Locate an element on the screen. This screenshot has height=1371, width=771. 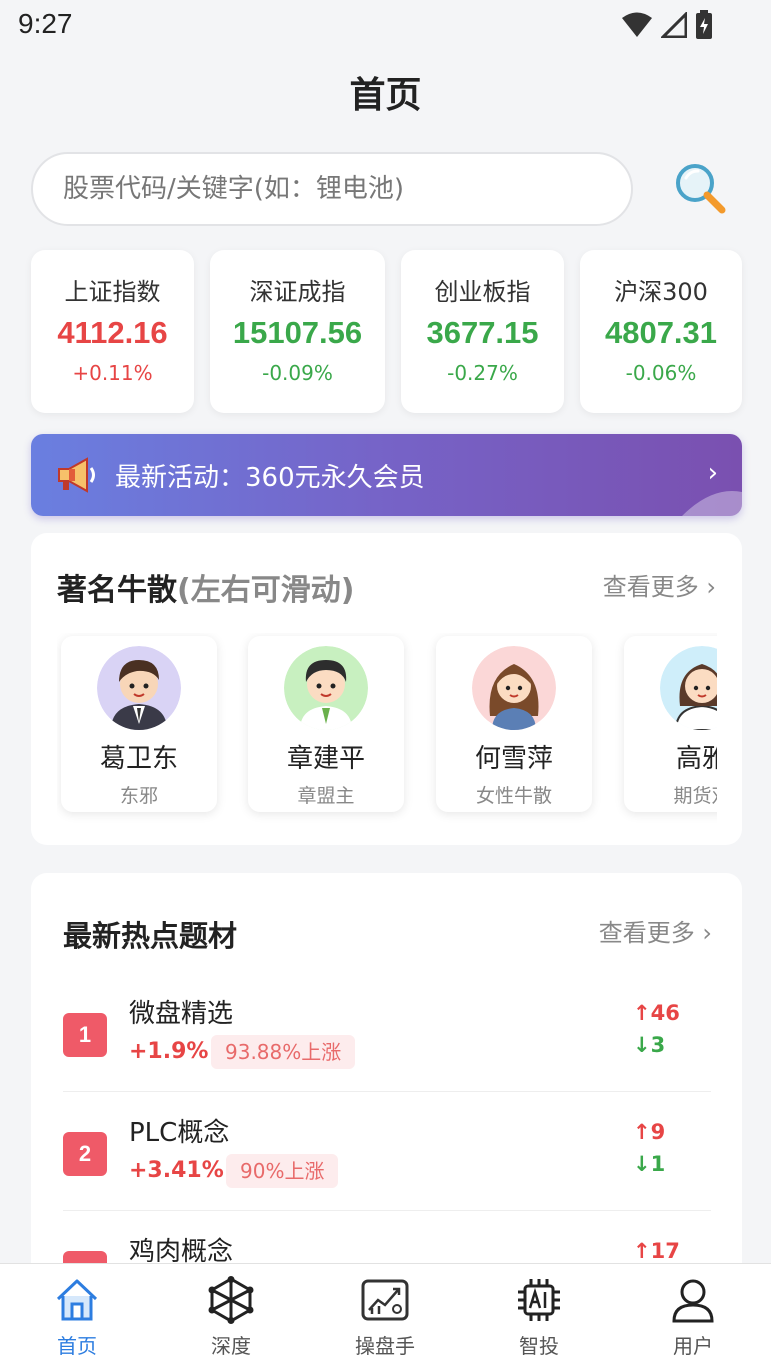
nav-label: 操盘手 is located at coordinates (385, 1346).